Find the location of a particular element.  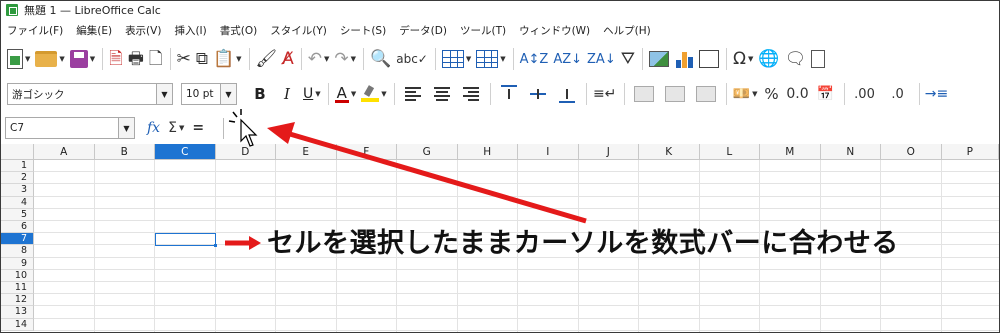

cut-button: ✂ is located at coordinates (184, 59).